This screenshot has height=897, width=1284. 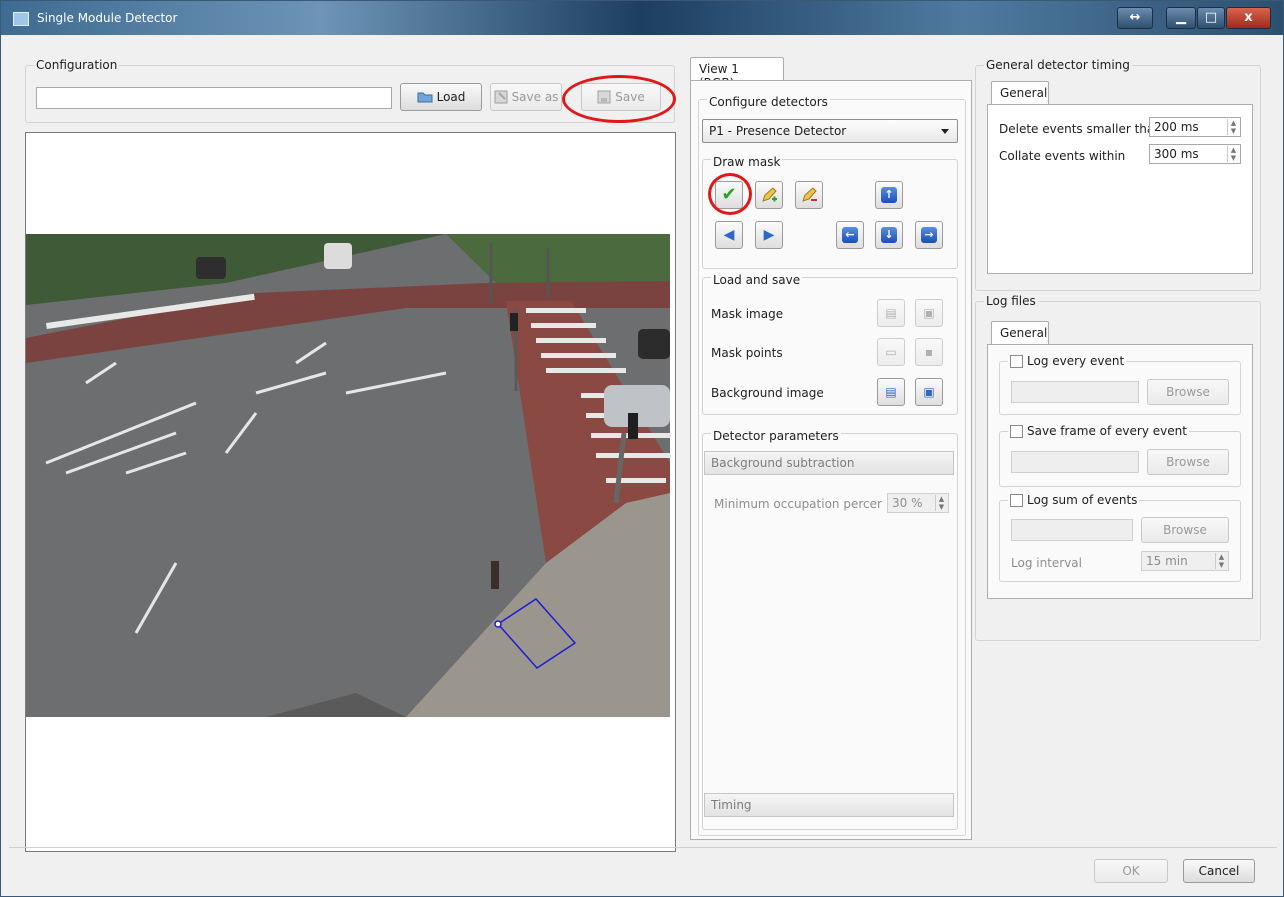 What do you see at coordinates (1131, 871) in the screenshot?
I see `ok-button: OK` at bounding box center [1131, 871].